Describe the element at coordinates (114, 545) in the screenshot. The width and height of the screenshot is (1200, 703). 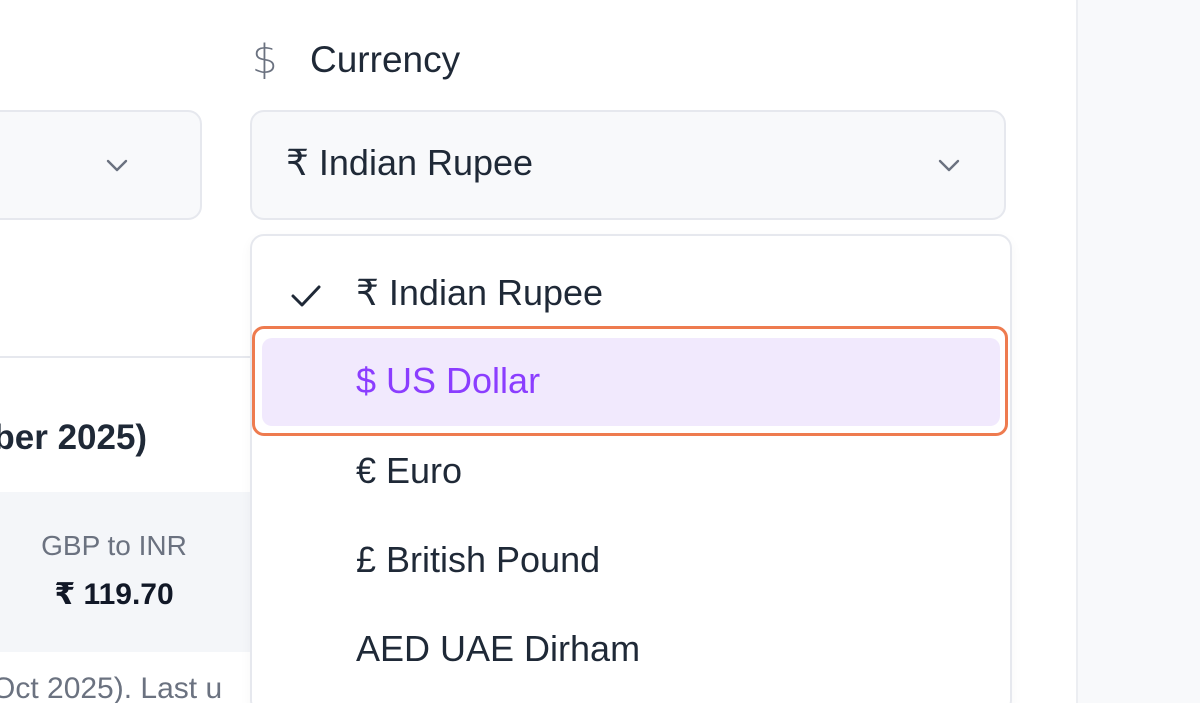
I see `rate-label: GBP to INR` at that location.